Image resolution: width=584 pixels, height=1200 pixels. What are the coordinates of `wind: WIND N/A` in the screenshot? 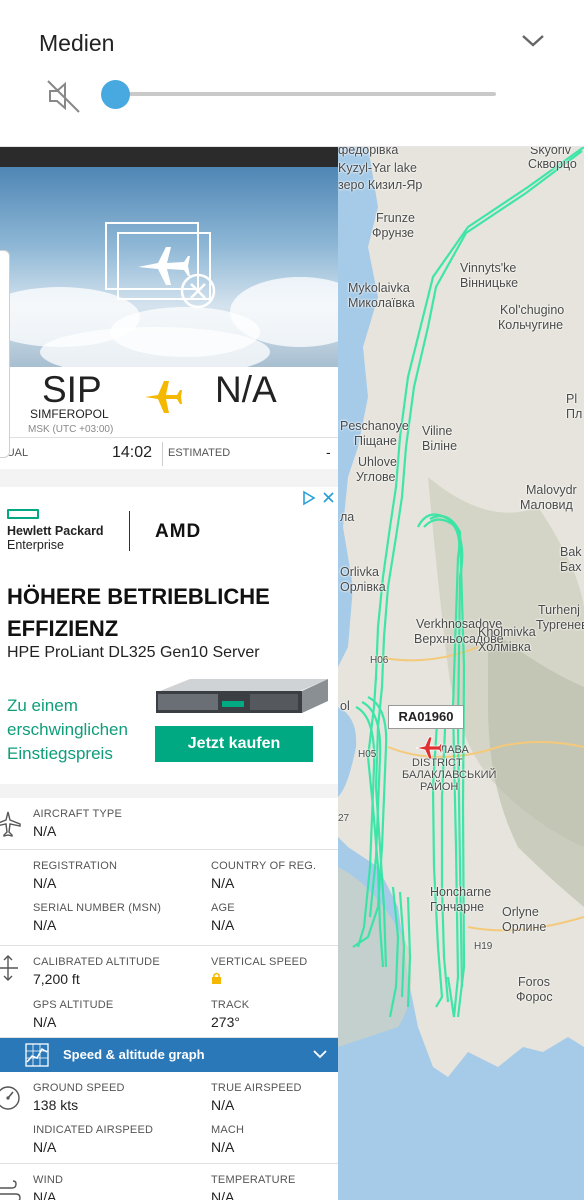 It's located at (48, 1187).